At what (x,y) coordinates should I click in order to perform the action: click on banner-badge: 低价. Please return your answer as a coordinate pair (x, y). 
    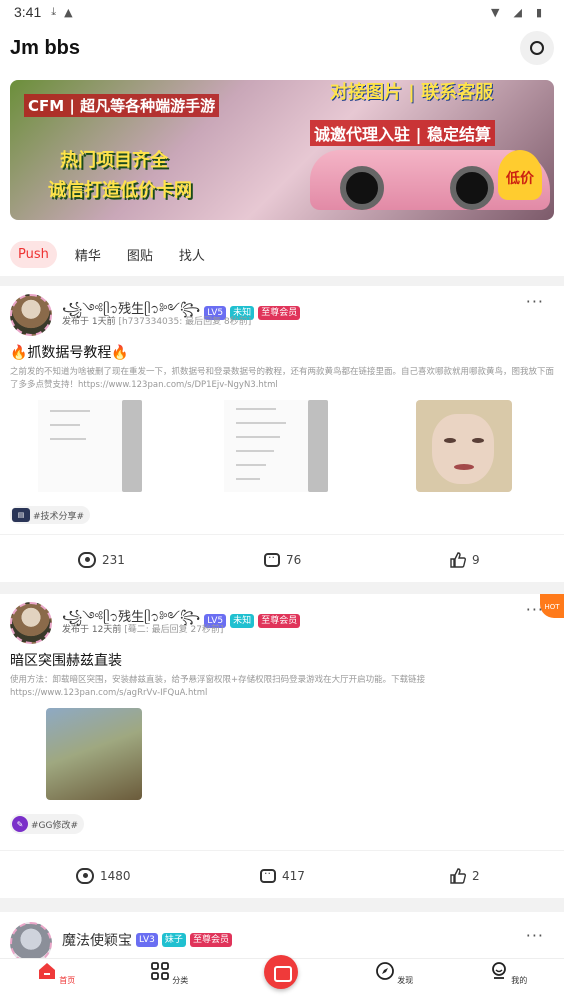
    Looking at the image, I should click on (520, 175).